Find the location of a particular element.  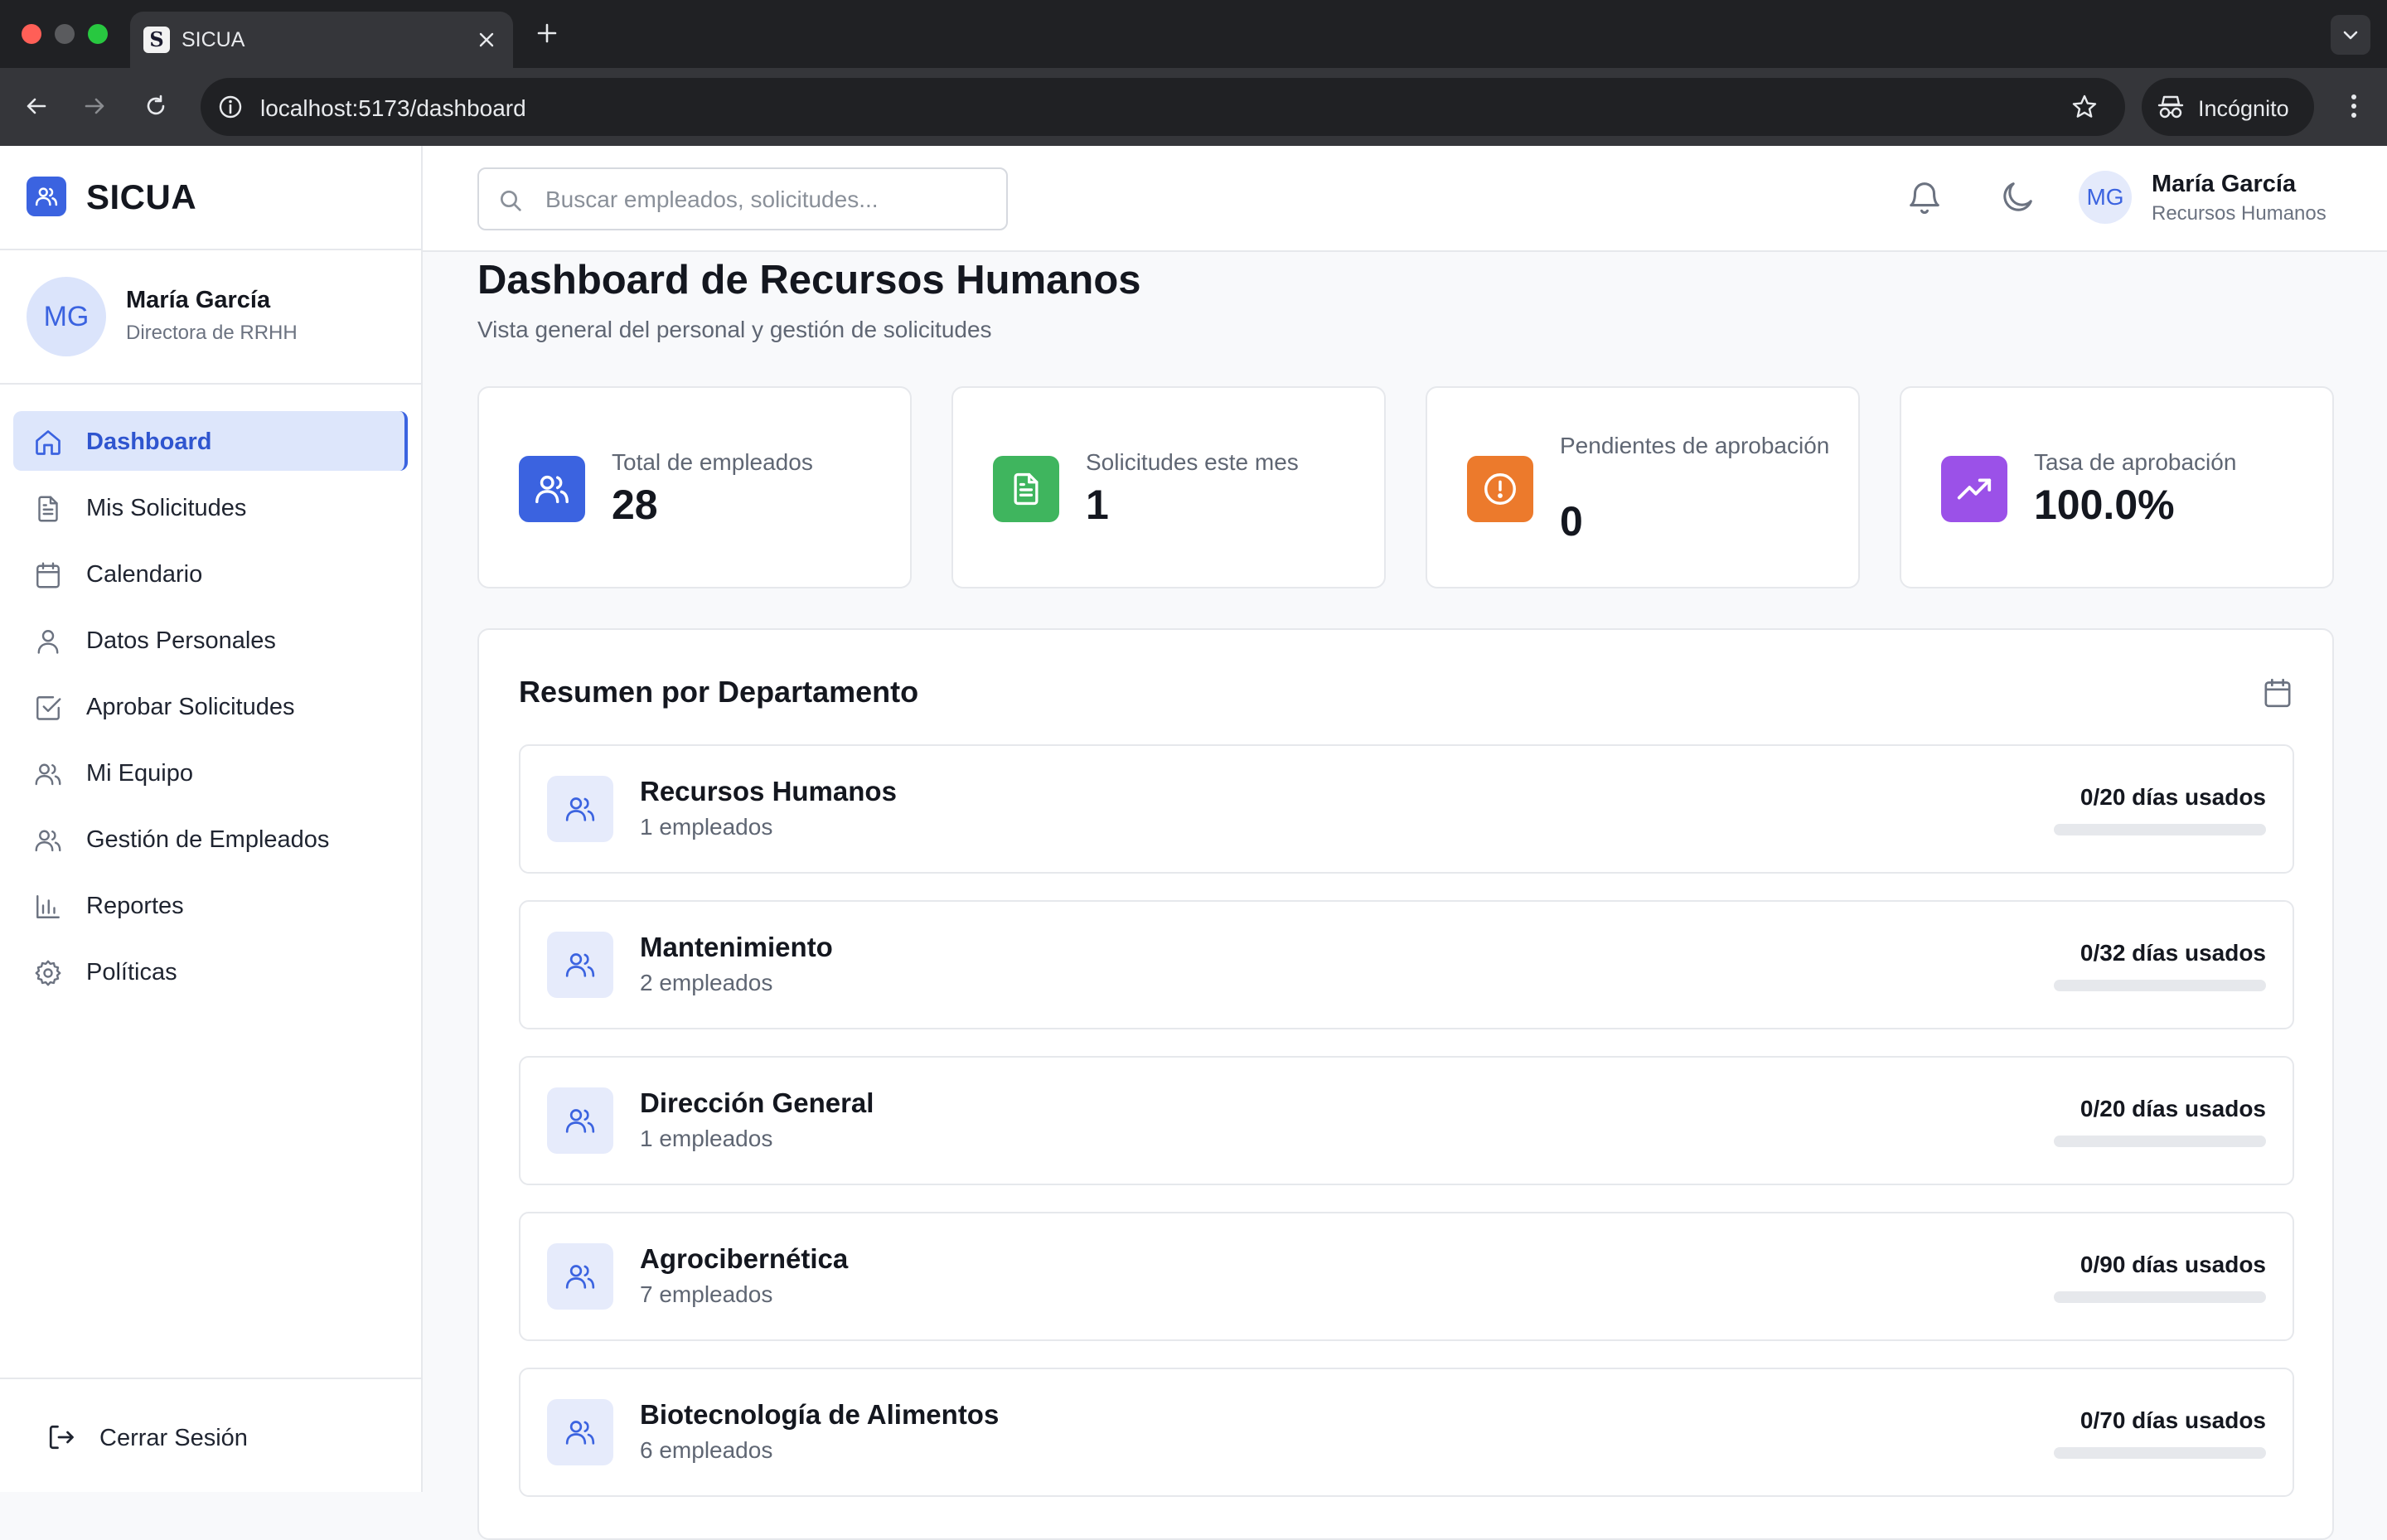

calendar-icon is located at coordinates (2277, 692).